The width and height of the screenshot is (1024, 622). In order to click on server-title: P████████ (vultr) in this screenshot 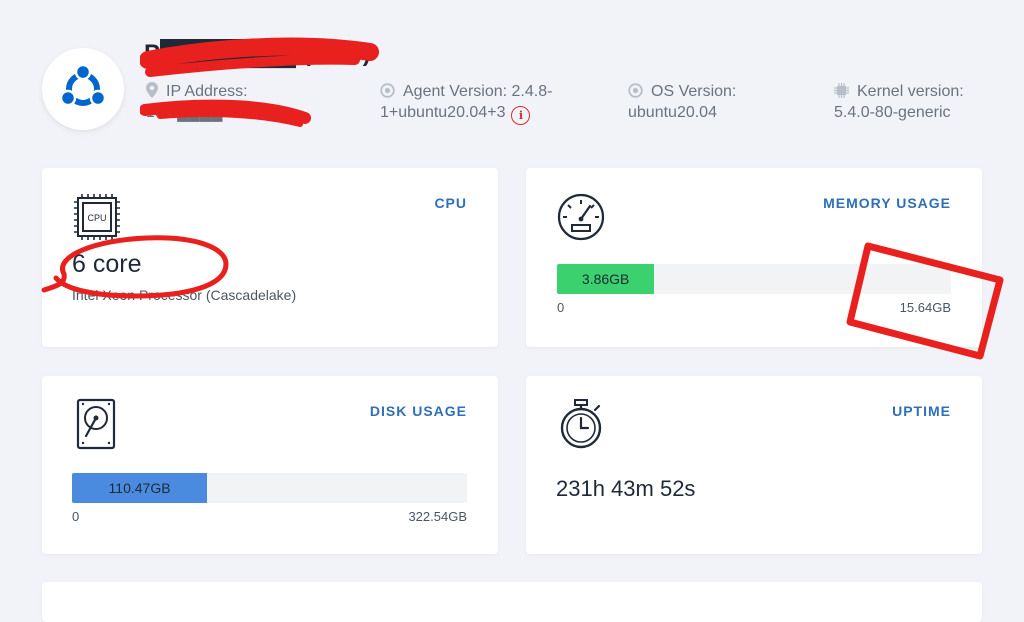, I will do `click(257, 53)`.